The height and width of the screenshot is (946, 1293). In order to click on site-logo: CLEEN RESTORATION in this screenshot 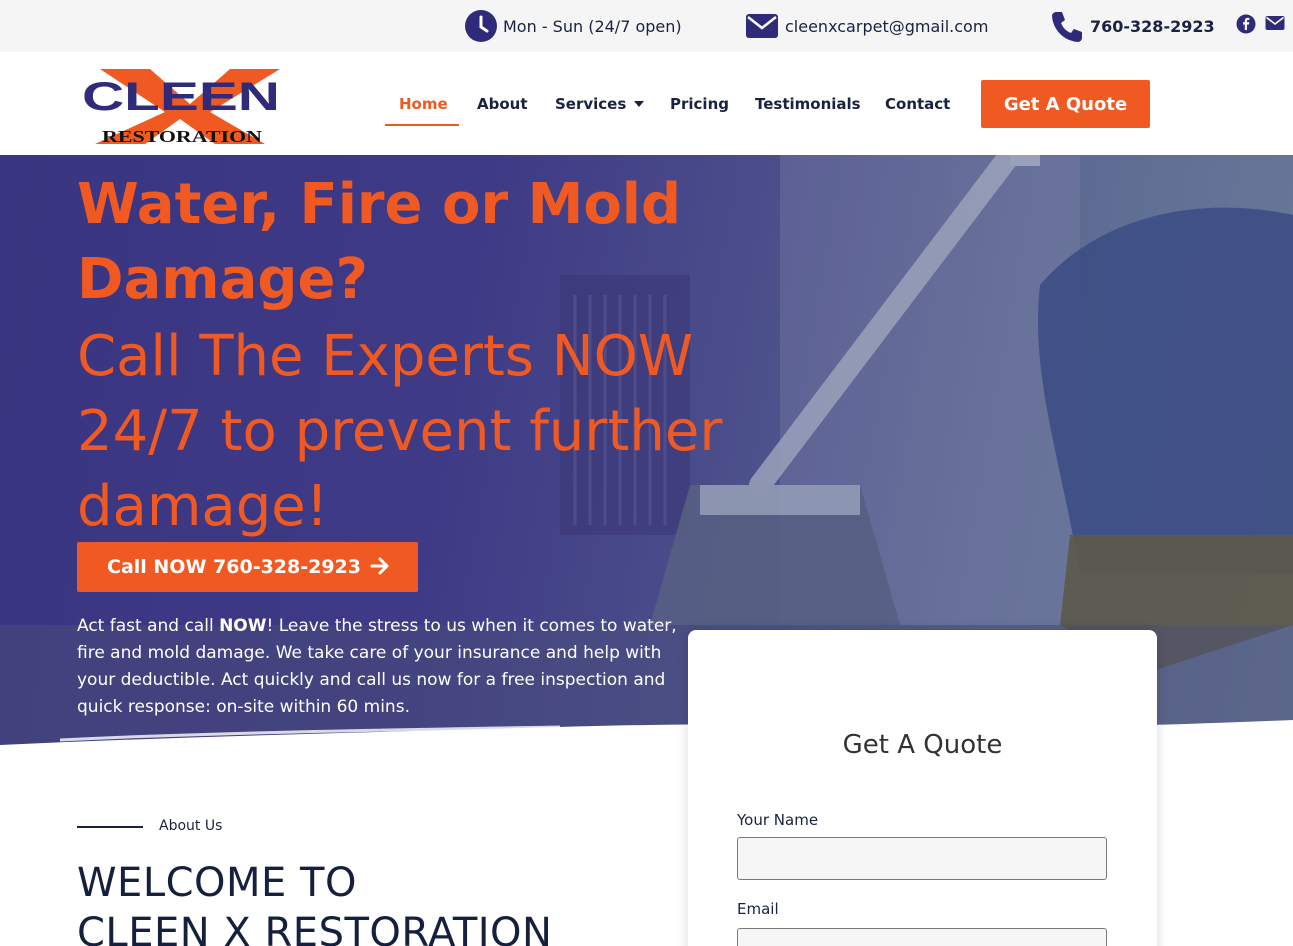, I will do `click(182, 105)`.